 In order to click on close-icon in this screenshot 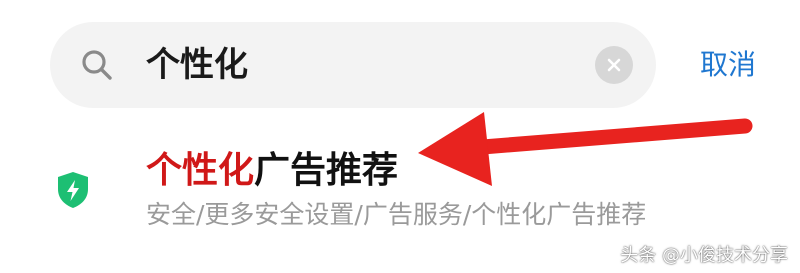, I will do `click(614, 65)`.